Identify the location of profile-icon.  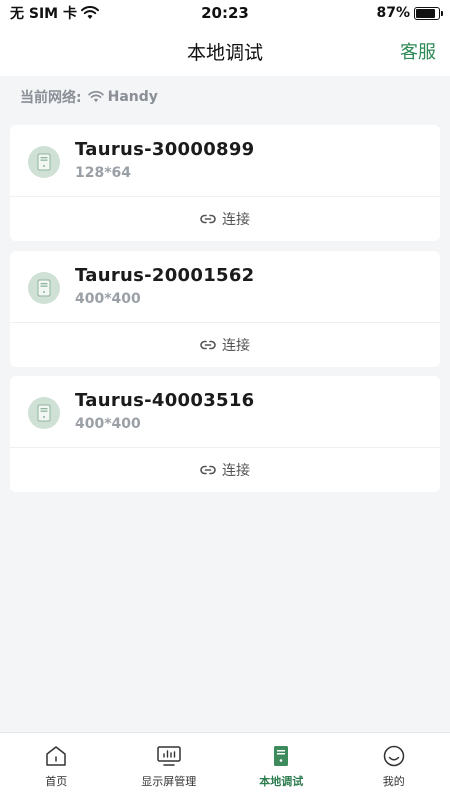
(393, 756).